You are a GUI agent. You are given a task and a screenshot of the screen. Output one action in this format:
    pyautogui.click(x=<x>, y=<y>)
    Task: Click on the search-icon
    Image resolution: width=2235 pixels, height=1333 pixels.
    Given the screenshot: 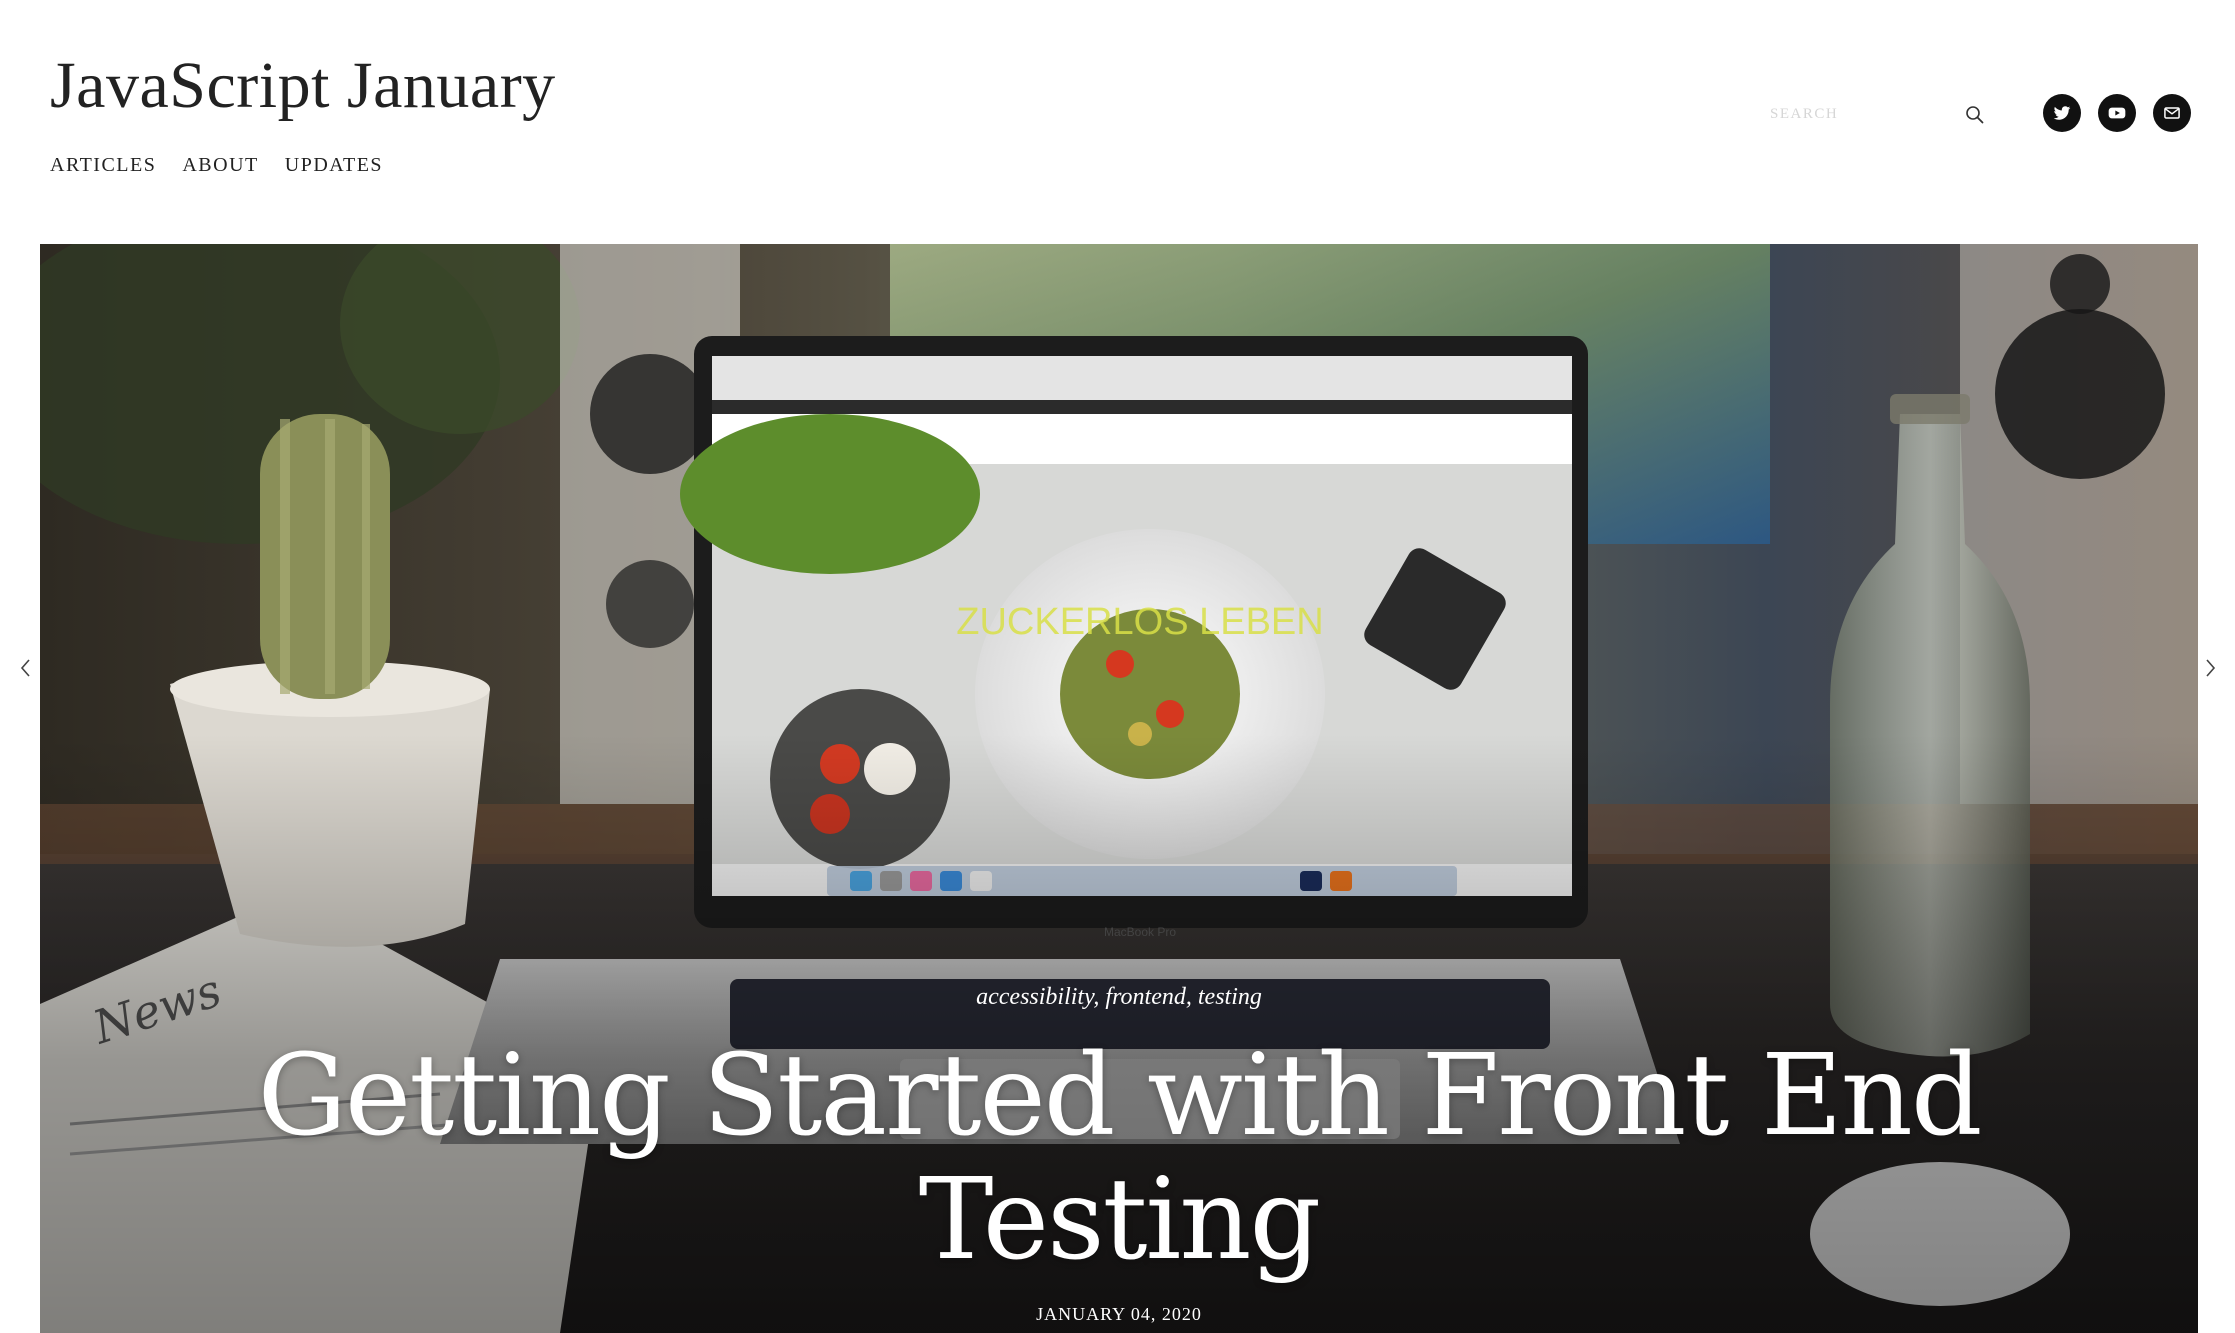 What is the action you would take?
    pyautogui.click(x=1975, y=115)
    